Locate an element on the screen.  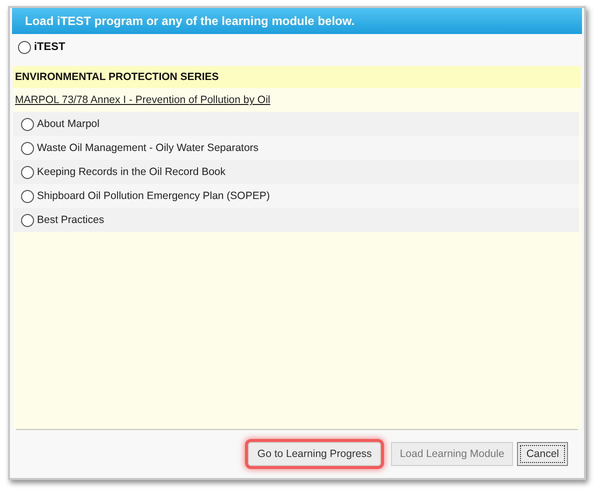
course-link: MARPOL 73/78 Annex I - Prevention of Pollution by Oil is located at coordinates (297, 100).